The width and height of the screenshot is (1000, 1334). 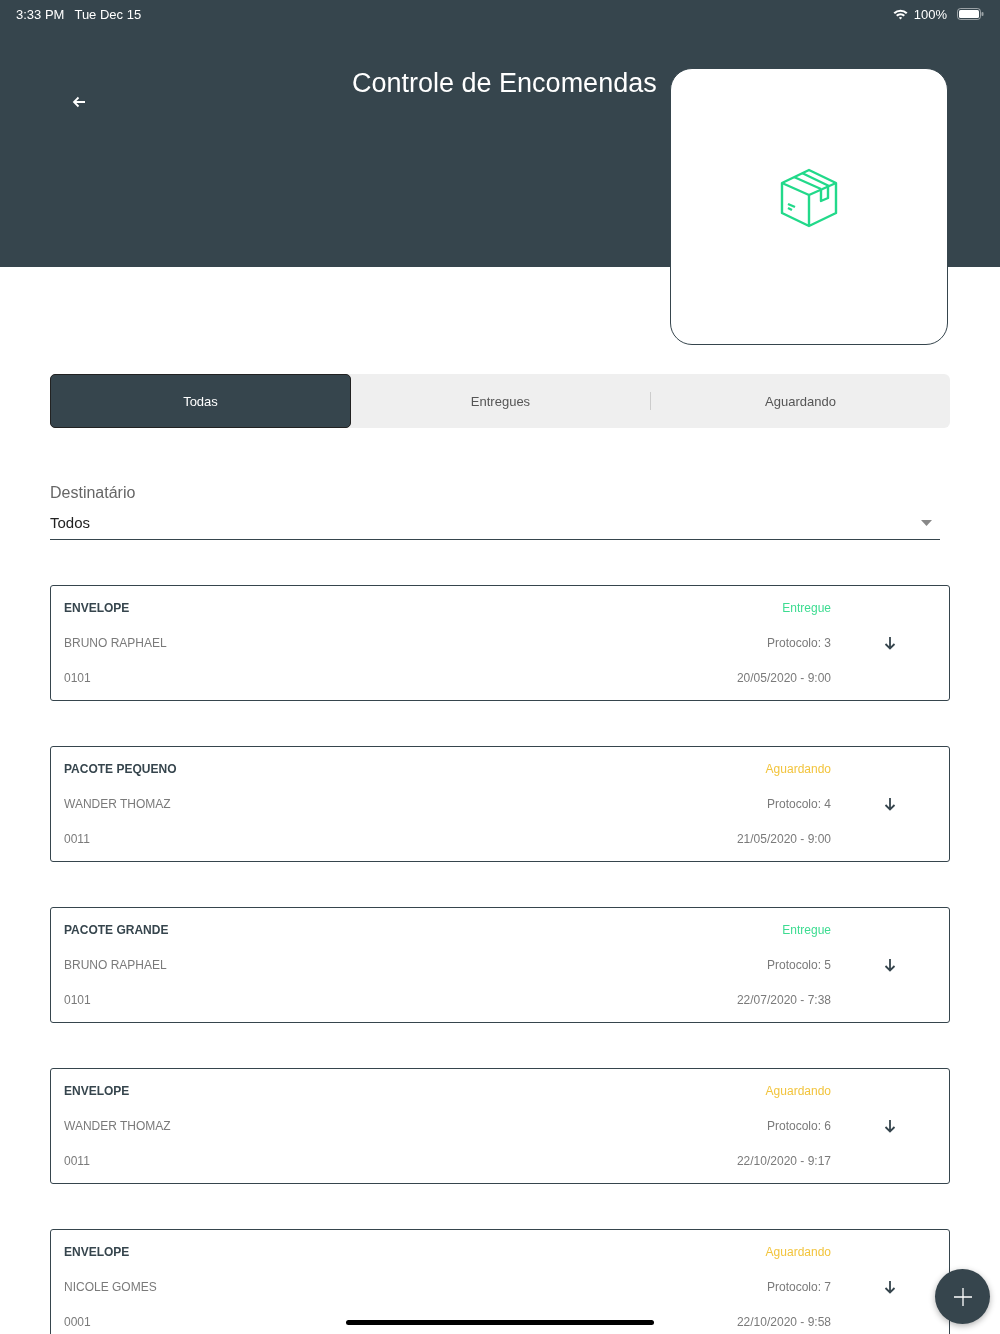 I want to click on recipient-name: NICOLE GOMES, so click(x=110, y=1287).